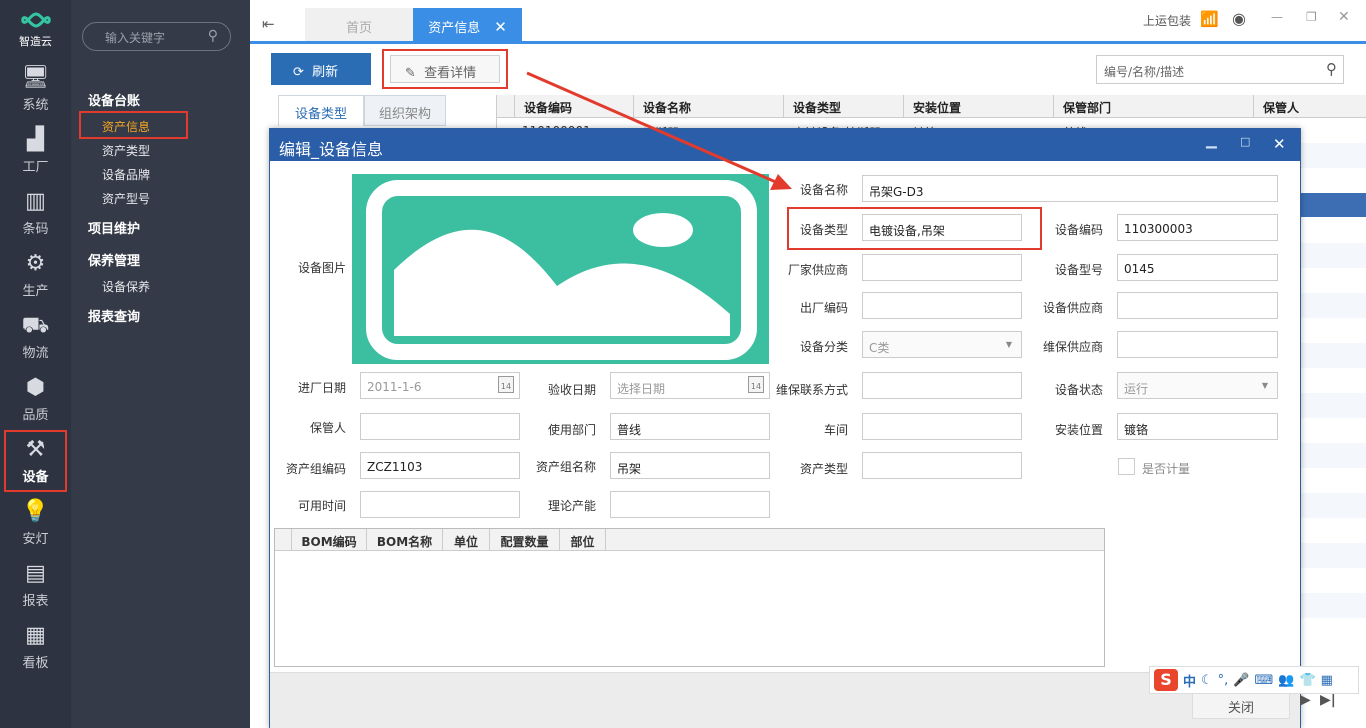  I want to click on tab-close-icon: ✕, so click(500, 27).